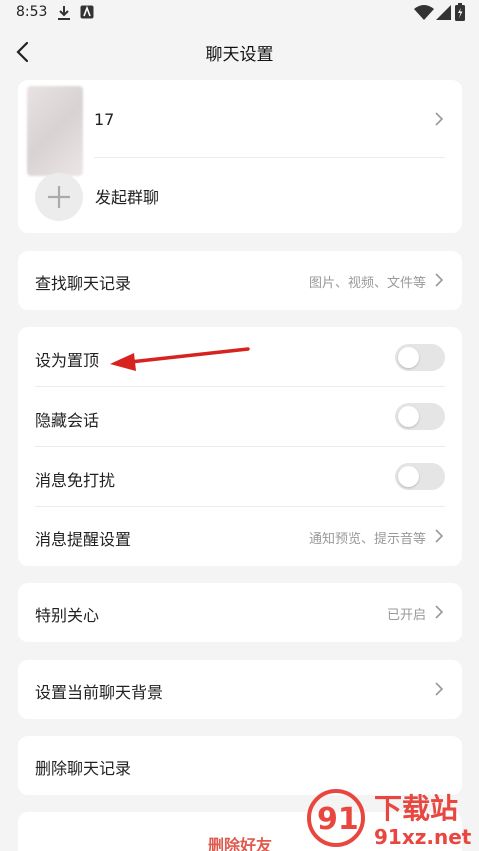 The height and width of the screenshot is (851, 479). I want to click on hide-label: 隐藏会话, so click(67, 420).